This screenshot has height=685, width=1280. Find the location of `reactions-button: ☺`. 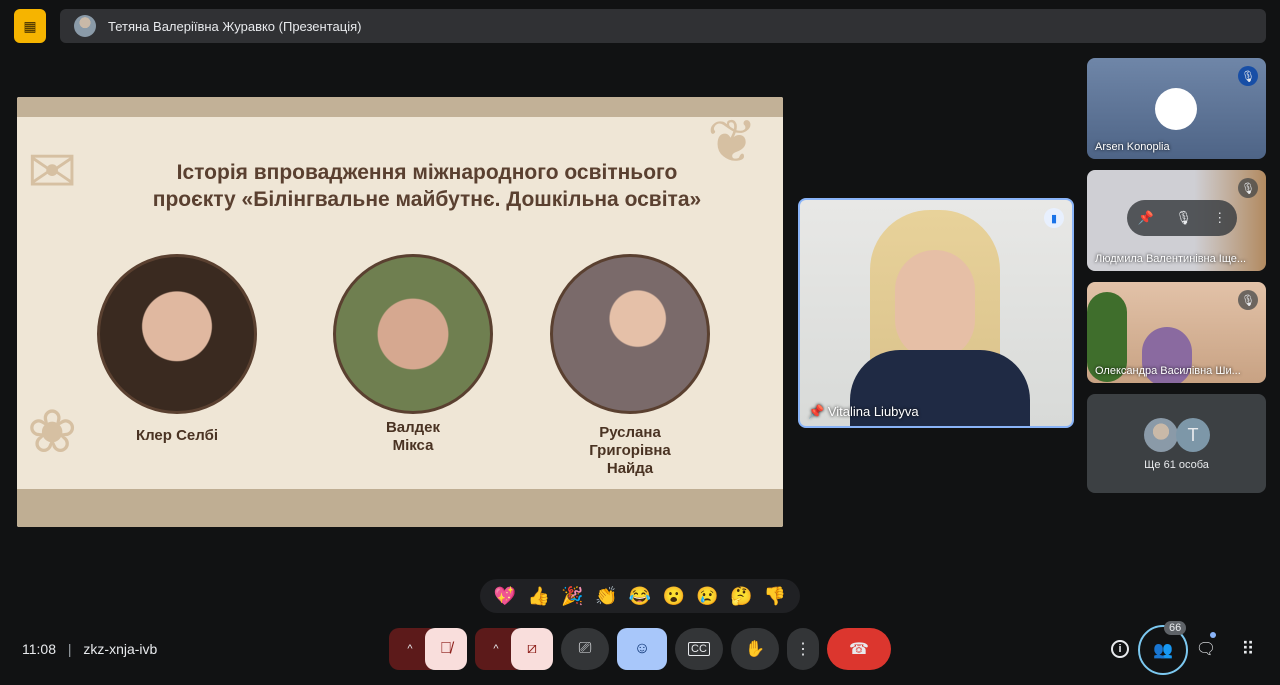

reactions-button: ☺ is located at coordinates (642, 649).